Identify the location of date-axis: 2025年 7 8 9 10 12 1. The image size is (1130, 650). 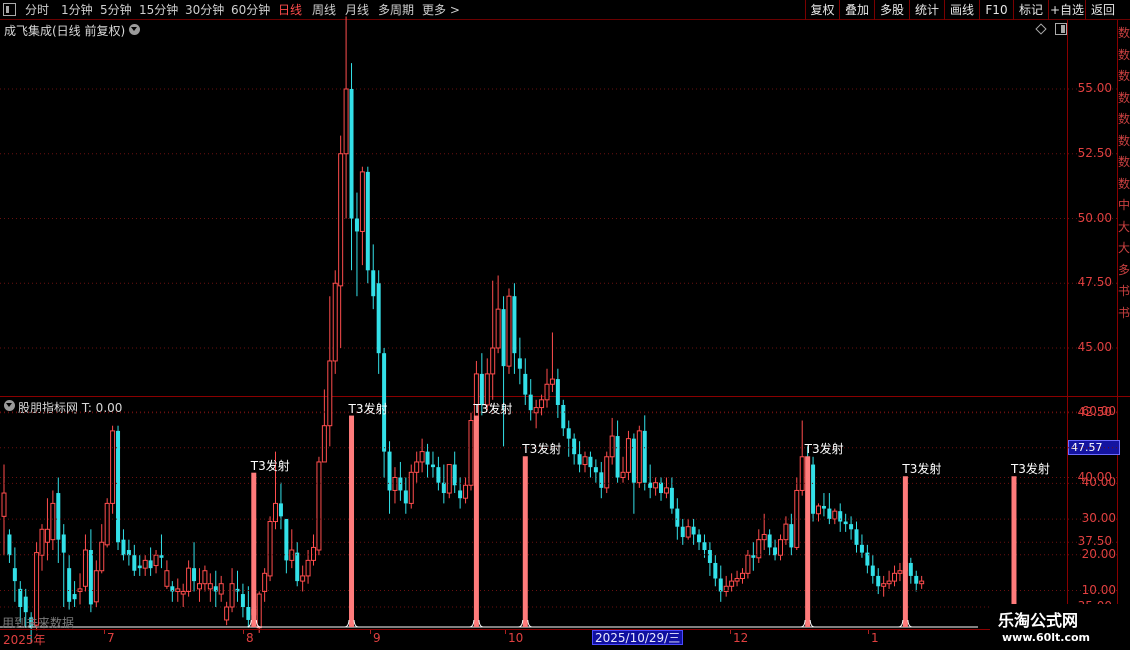
(500, 638).